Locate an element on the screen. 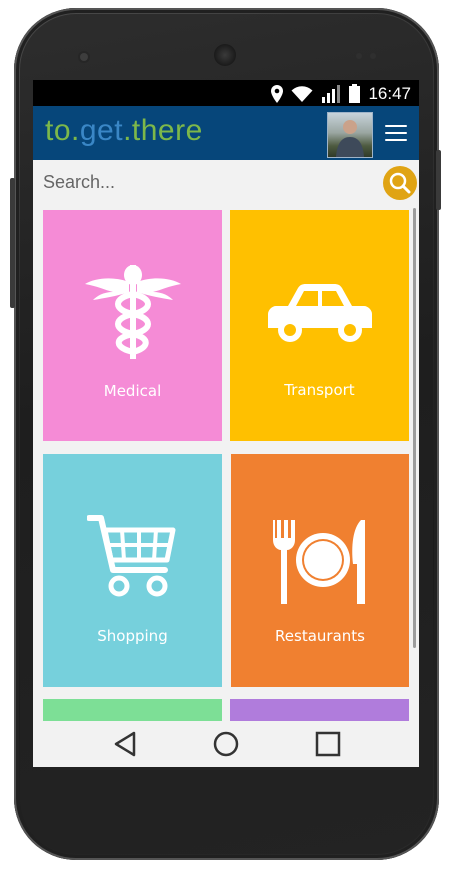 Image resolution: width=451 pixels, height=869 pixels. category-label: Medical is located at coordinates (132, 391).